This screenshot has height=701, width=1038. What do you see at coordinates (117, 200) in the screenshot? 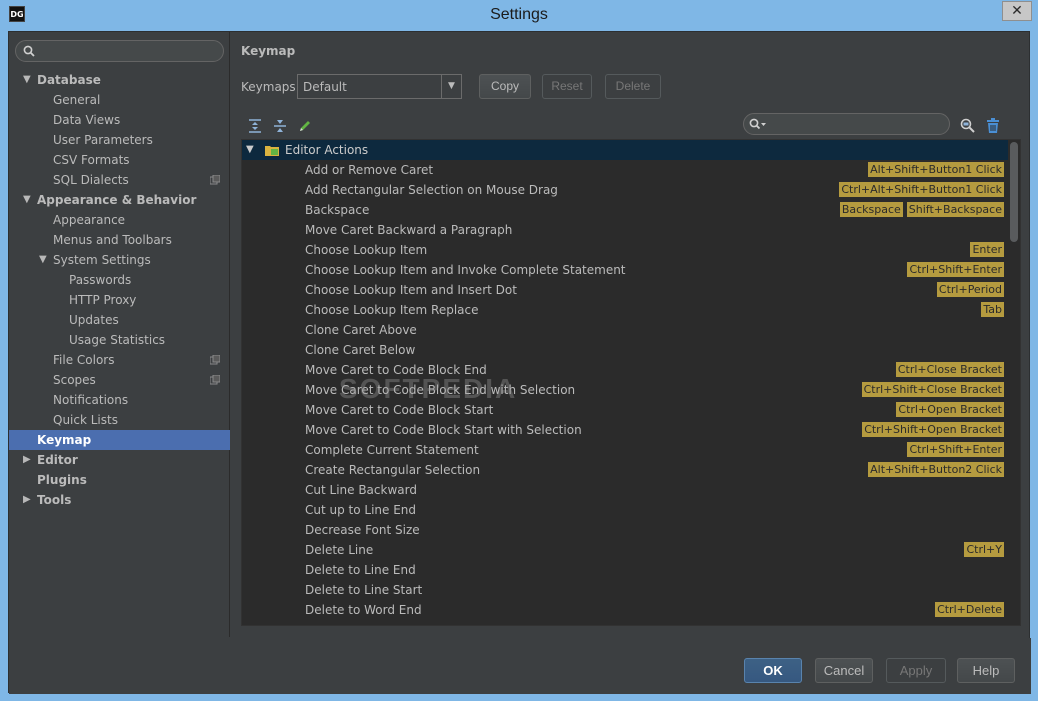
I see `sidebar-item-label: Appearance & Behavior` at bounding box center [117, 200].